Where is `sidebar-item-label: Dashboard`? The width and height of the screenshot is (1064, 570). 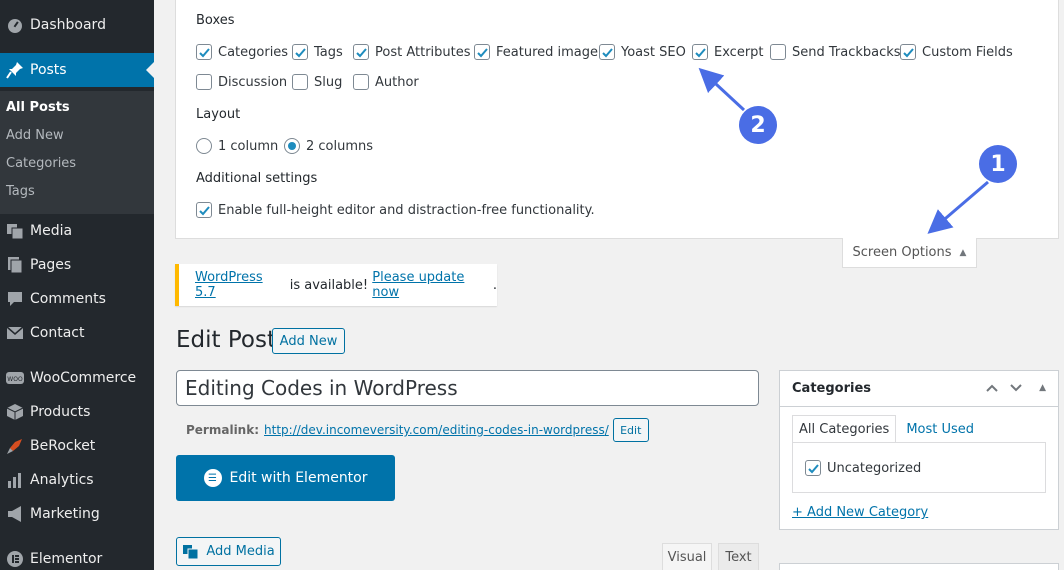 sidebar-item-label: Dashboard is located at coordinates (68, 25).